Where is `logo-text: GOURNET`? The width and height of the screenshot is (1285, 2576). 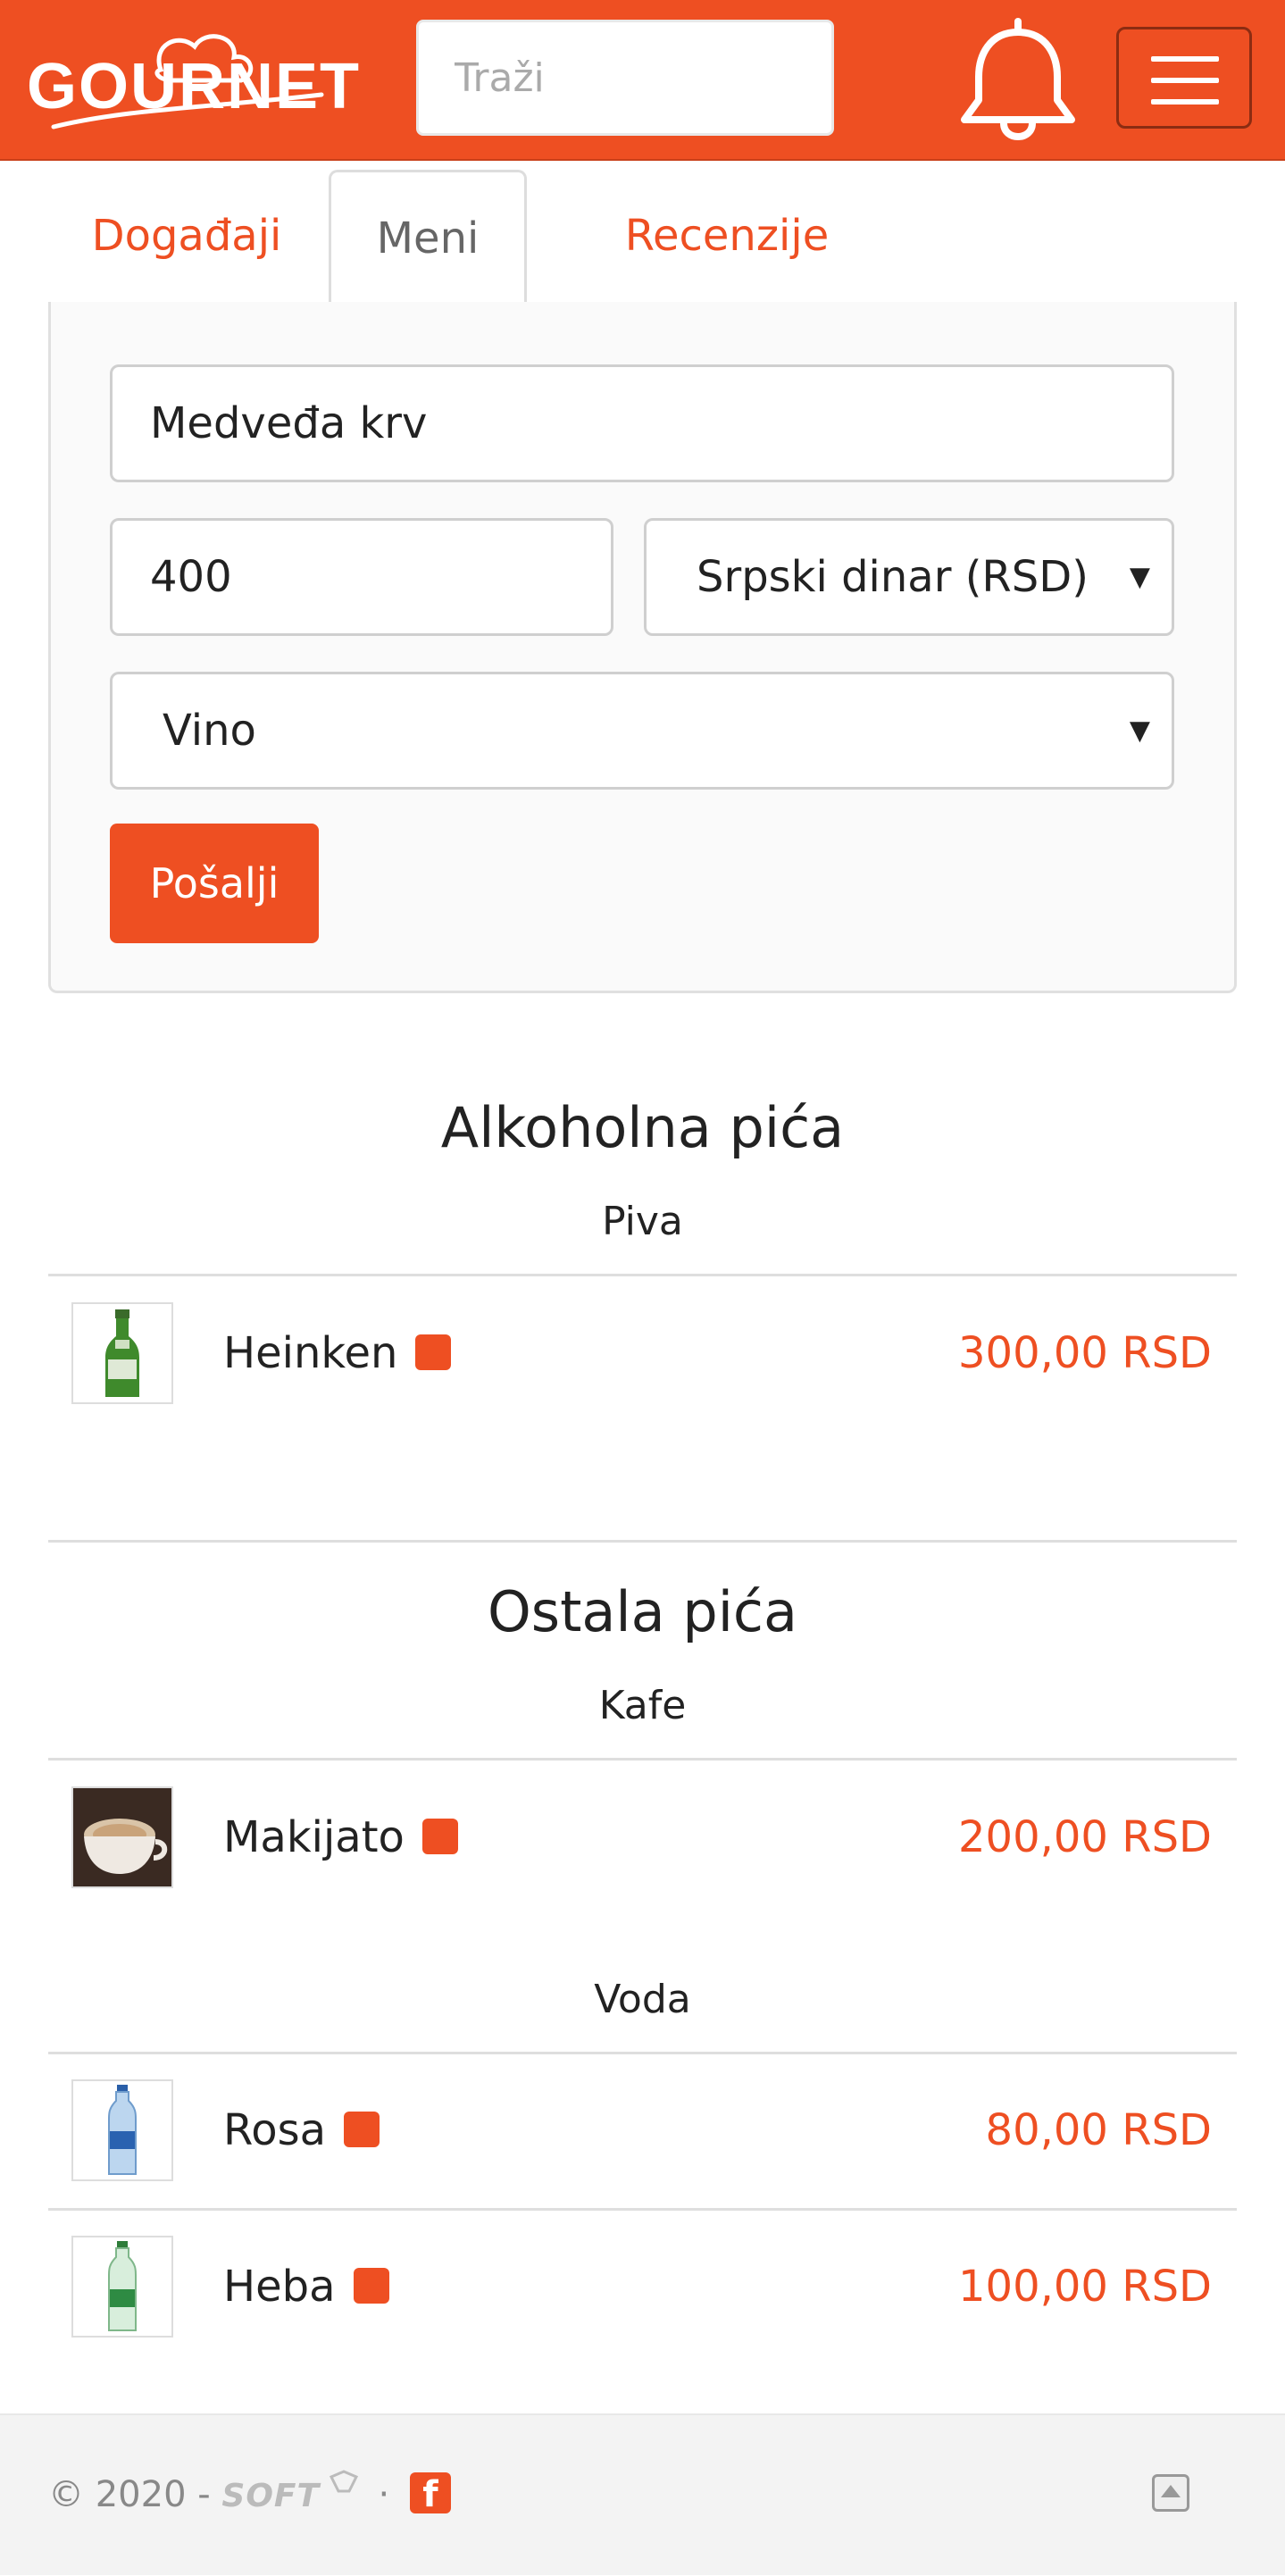
logo-text: GOURNET is located at coordinates (194, 86).